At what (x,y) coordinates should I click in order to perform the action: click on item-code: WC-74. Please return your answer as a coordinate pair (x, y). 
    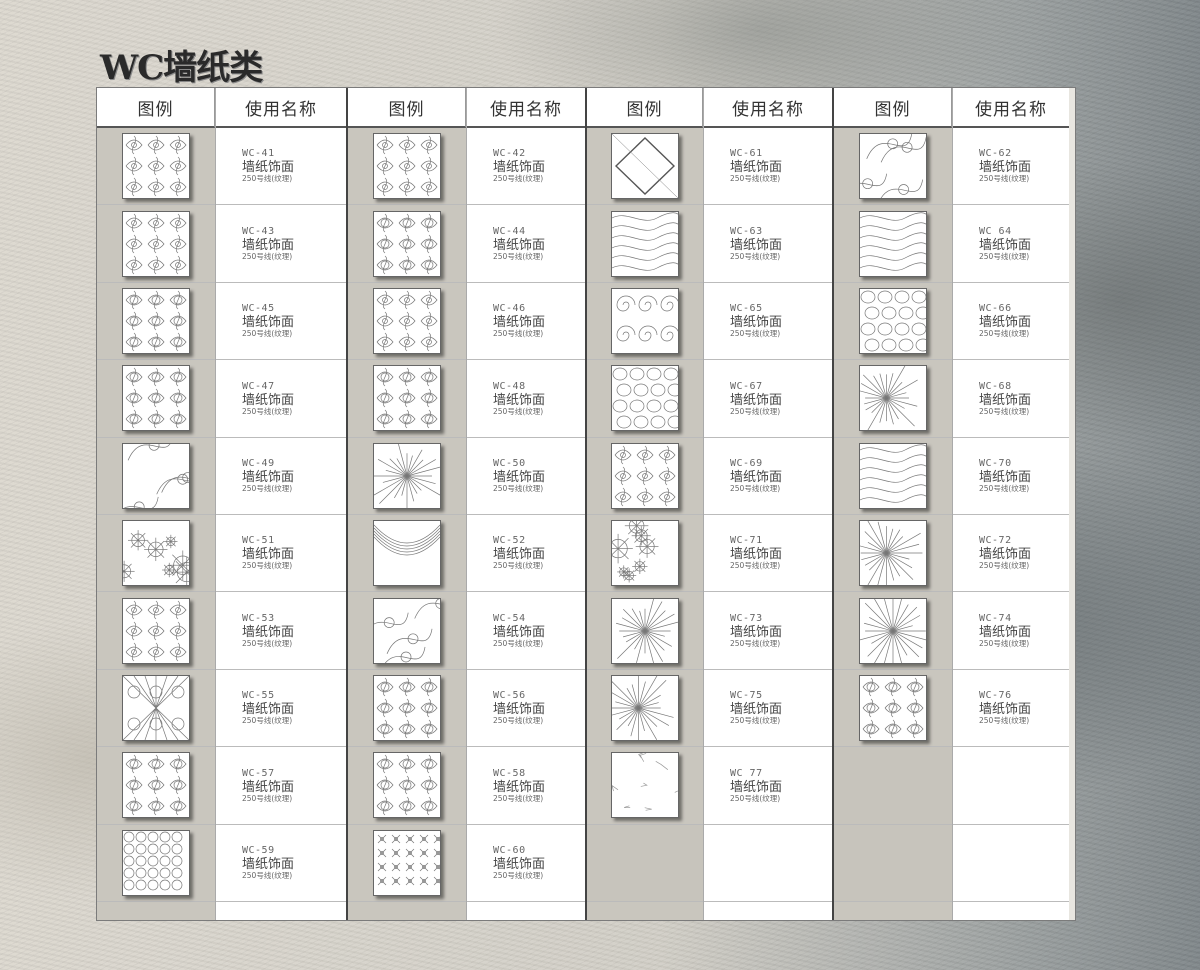
    Looking at the image, I should click on (995, 618).